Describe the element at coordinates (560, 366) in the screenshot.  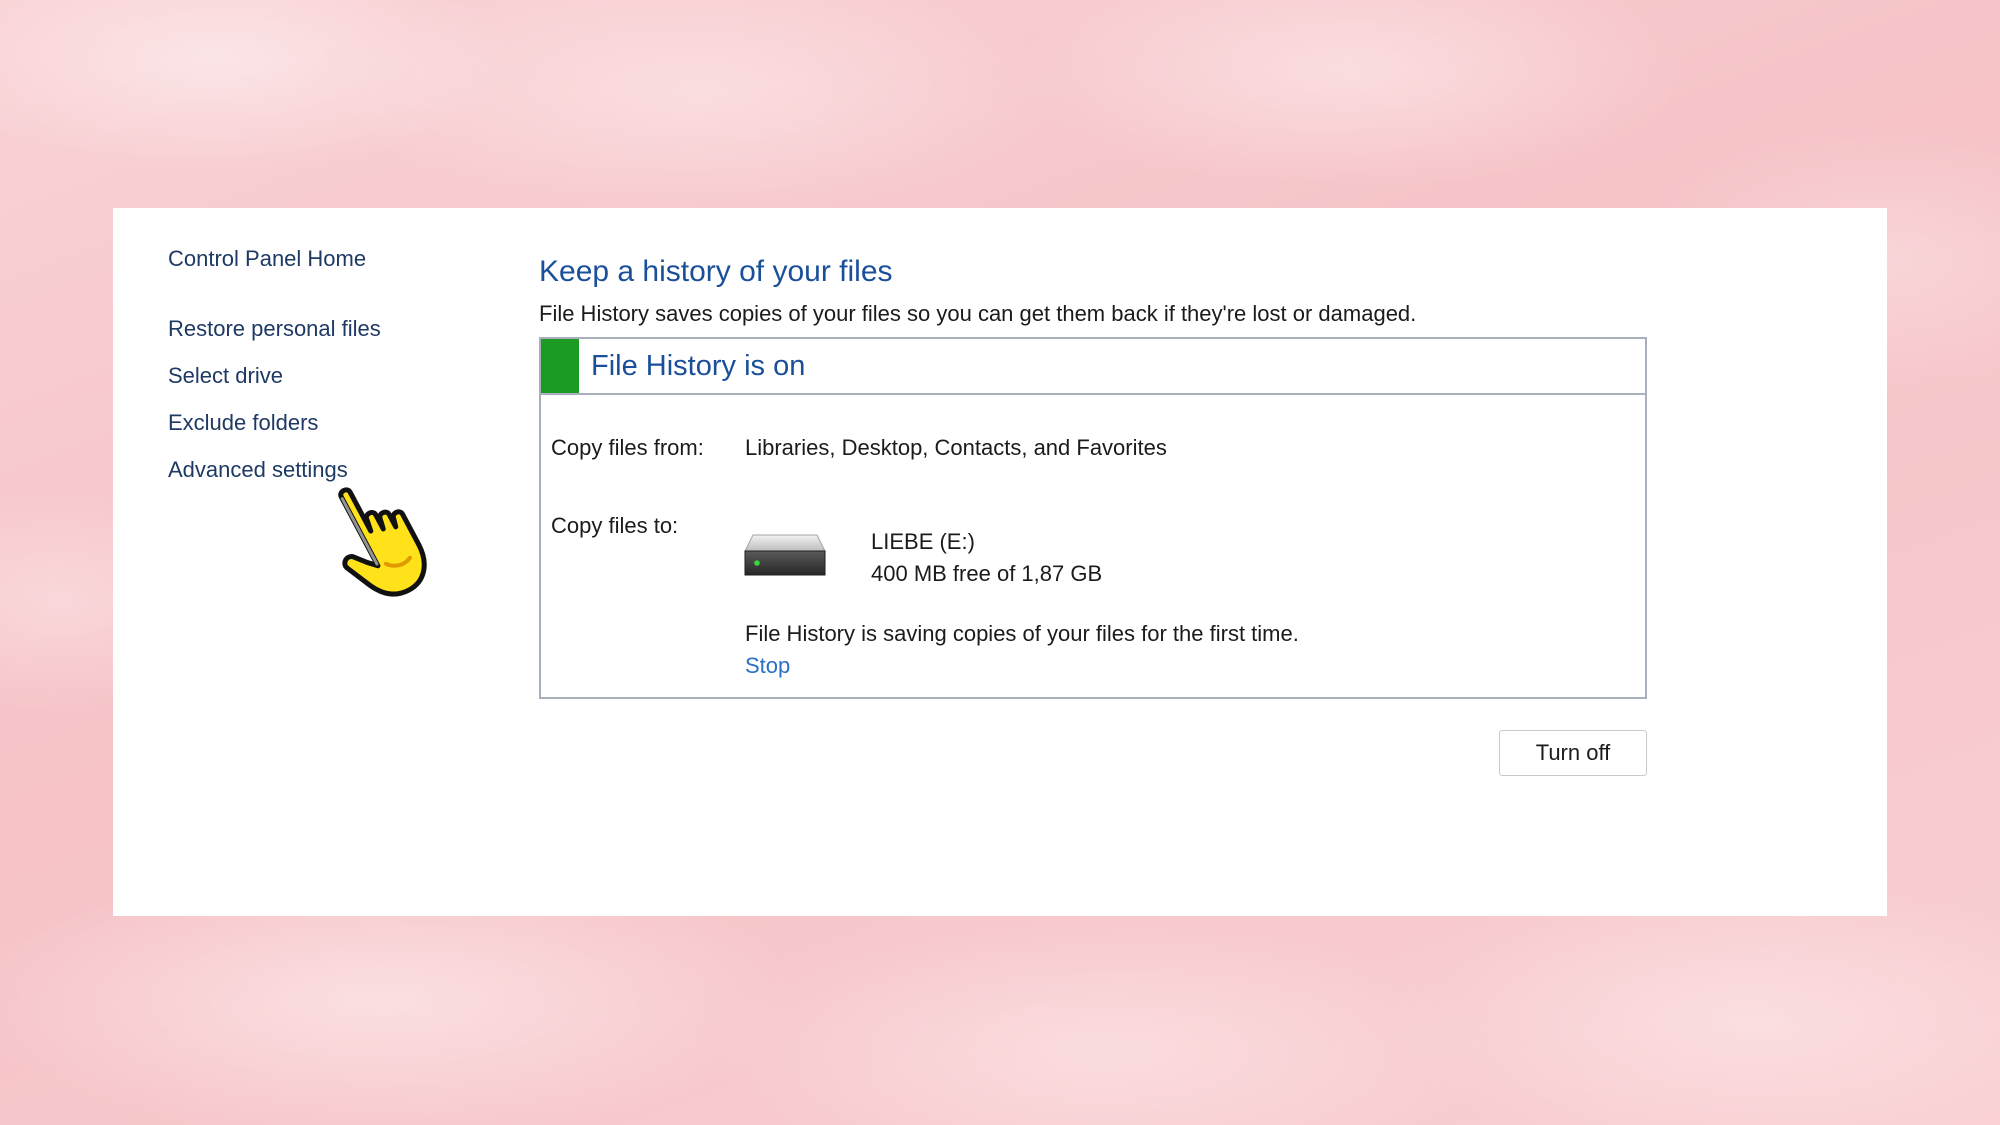
I see `status-indicator` at that location.